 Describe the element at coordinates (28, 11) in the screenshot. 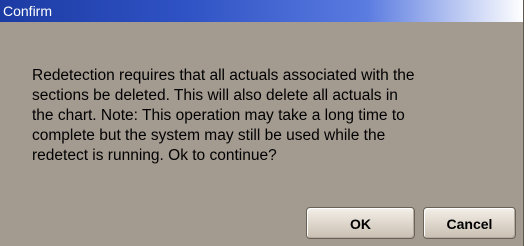

I see `dialog-title: Confirm` at that location.